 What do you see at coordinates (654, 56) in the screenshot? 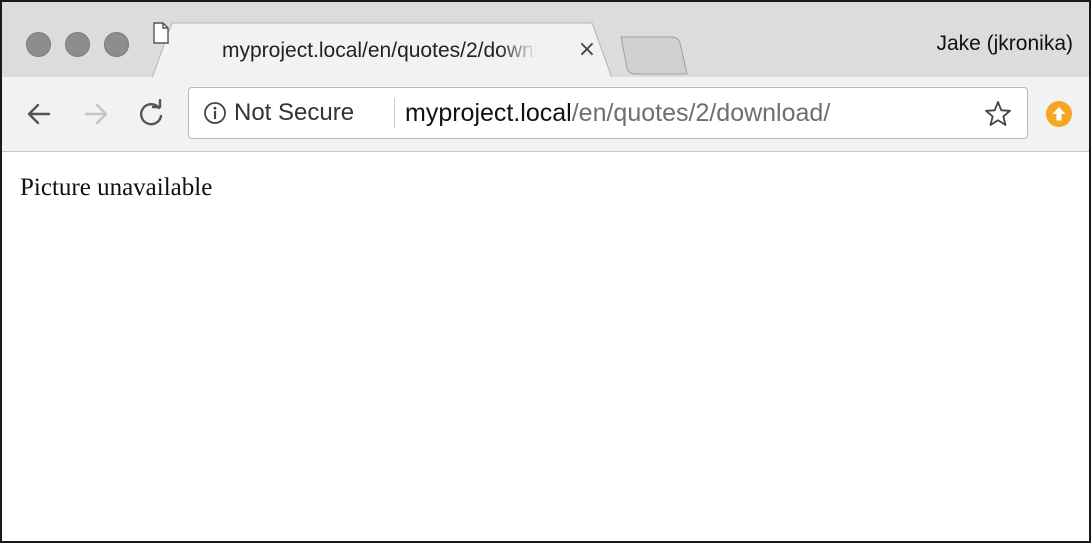
I see `new-tab-icon` at bounding box center [654, 56].